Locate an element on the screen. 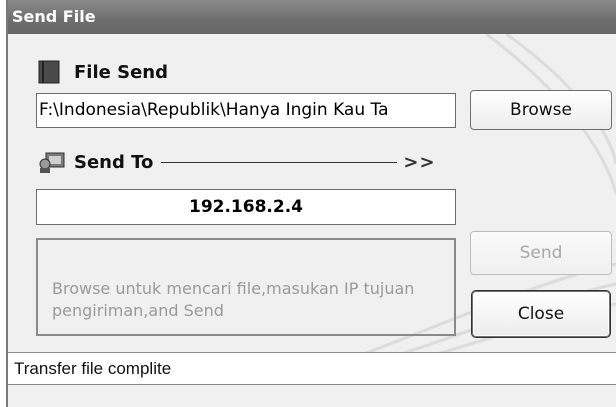 The height and width of the screenshot is (407, 616). window-title: Send File is located at coordinates (54, 16).